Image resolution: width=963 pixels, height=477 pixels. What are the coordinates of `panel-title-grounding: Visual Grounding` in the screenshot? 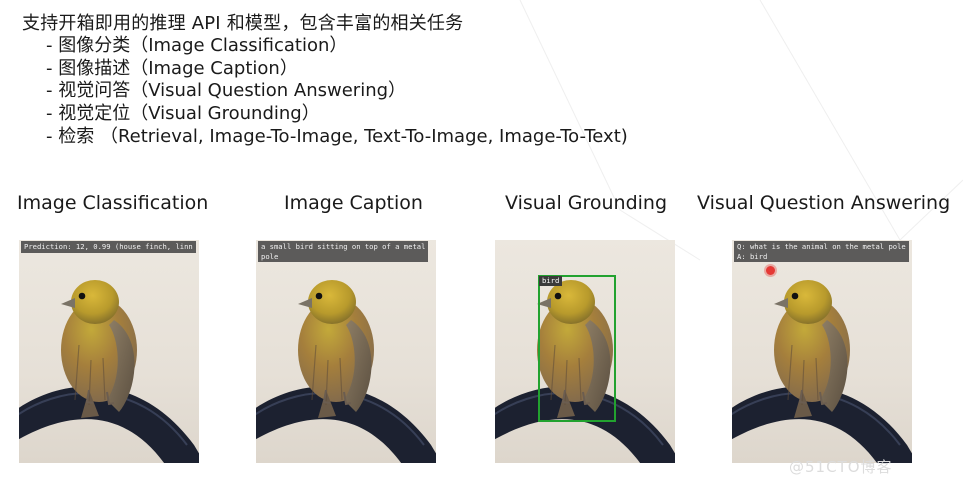 It's located at (586, 203).